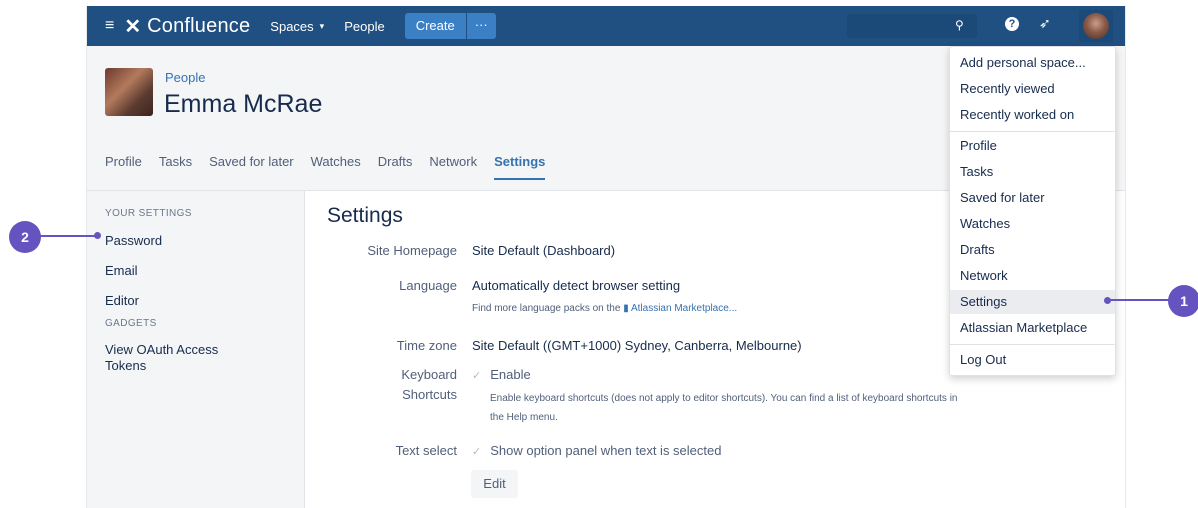 The image size is (1198, 508). Describe the element at coordinates (510, 374) in the screenshot. I see `keyboard-shortcuts-value: Enable` at that location.